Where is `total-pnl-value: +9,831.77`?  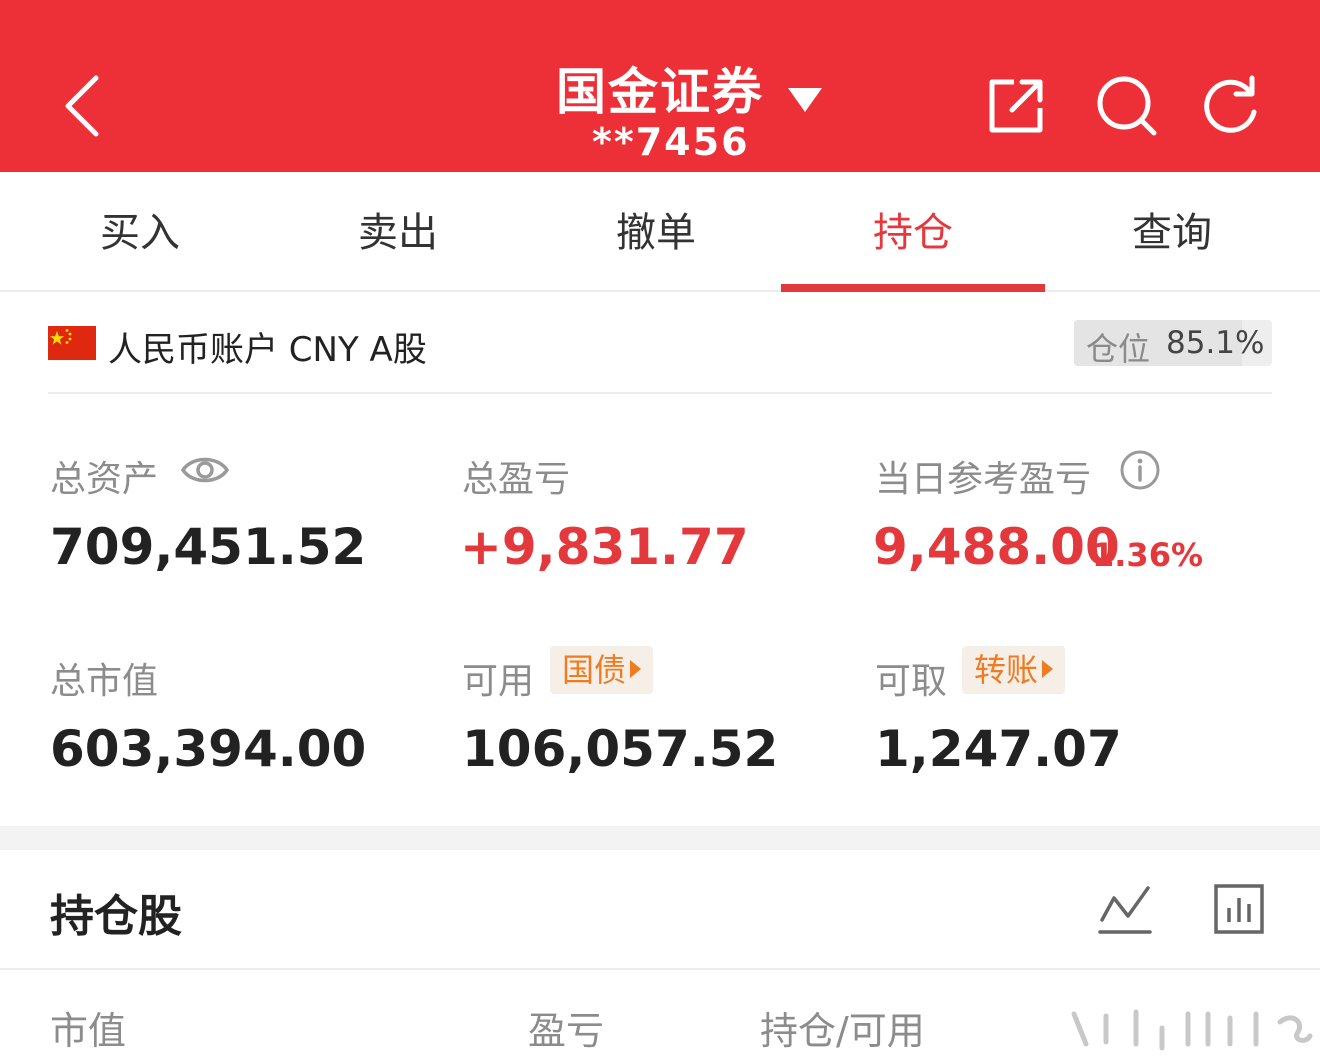
total-pnl-value: +9,831.77 is located at coordinates (604, 547).